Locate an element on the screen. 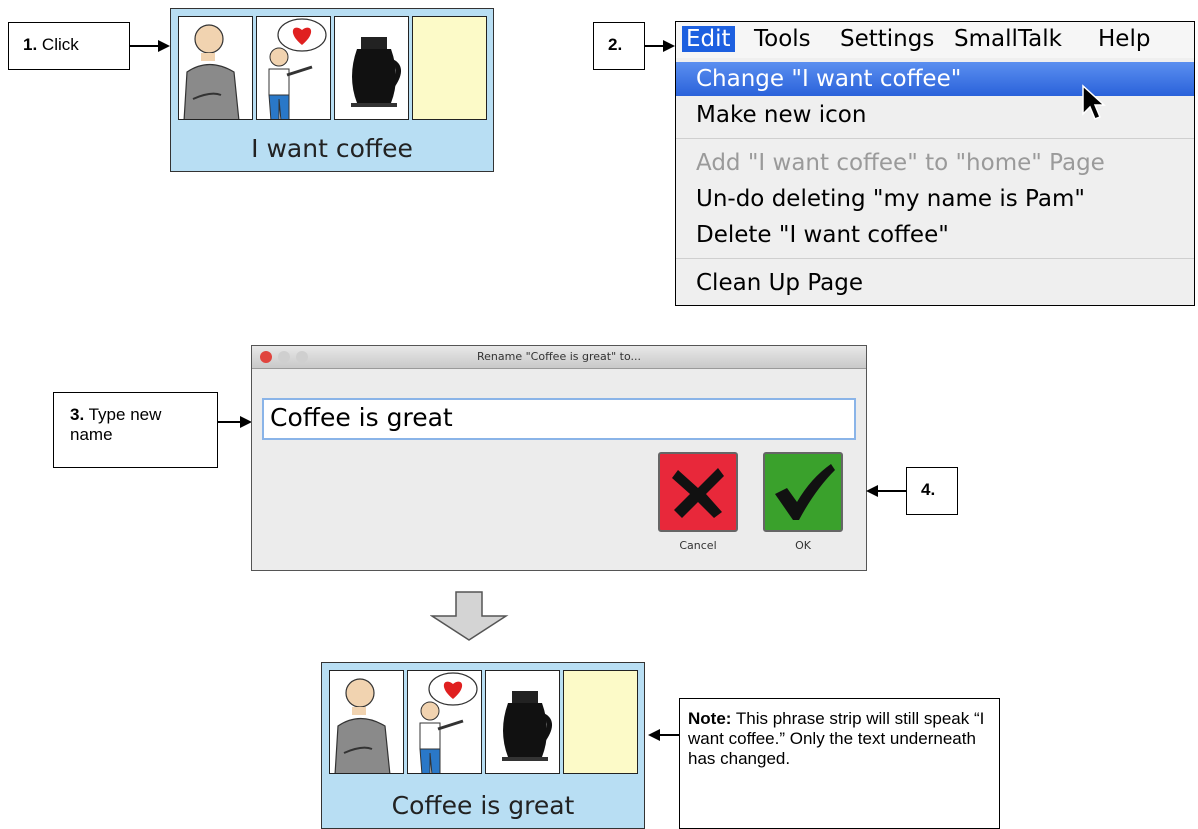  step3-callout: 3. Type new name is located at coordinates (135, 430).